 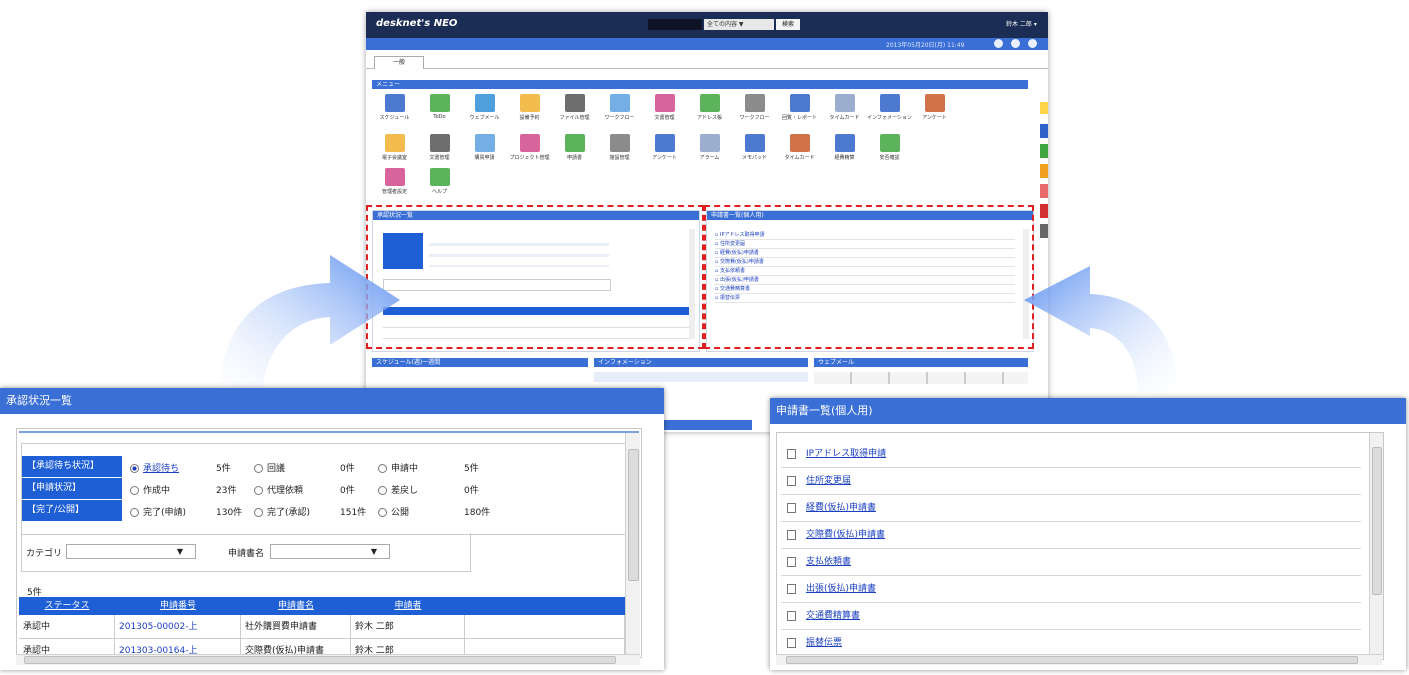 I want to click on app-icon-3-1: 管理者設定, so click(x=394, y=181).